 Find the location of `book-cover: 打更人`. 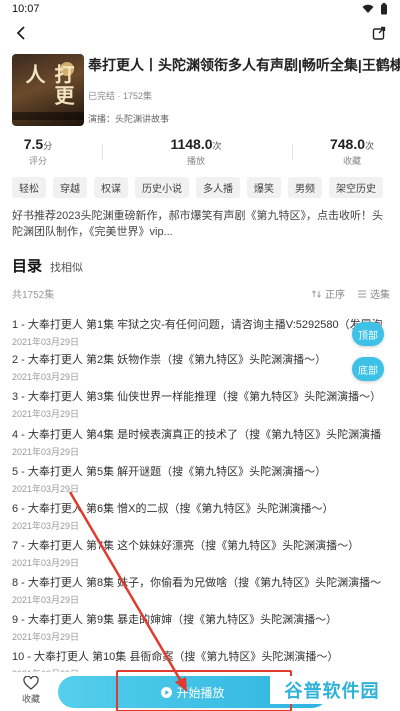

book-cover: 打更人 is located at coordinates (48, 90).